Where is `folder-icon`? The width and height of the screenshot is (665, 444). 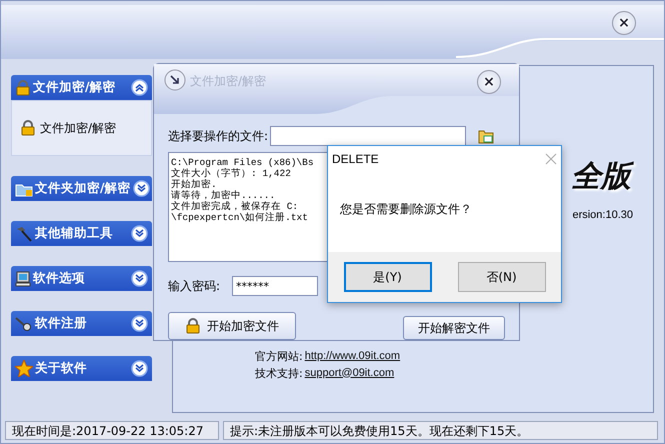 folder-icon is located at coordinates (486, 136).